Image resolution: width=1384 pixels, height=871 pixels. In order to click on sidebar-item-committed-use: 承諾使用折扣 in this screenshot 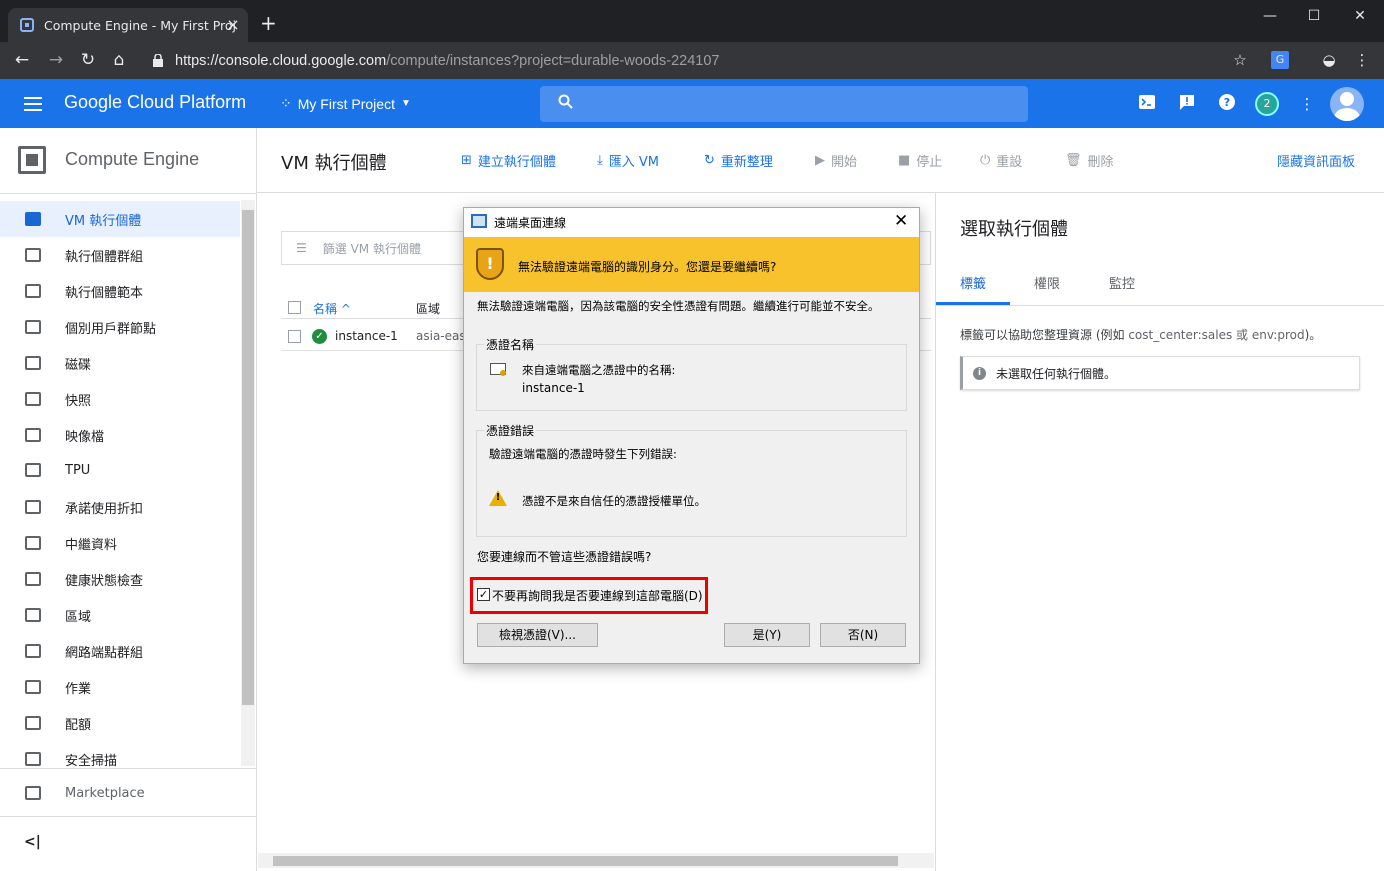, I will do `click(120, 507)`.